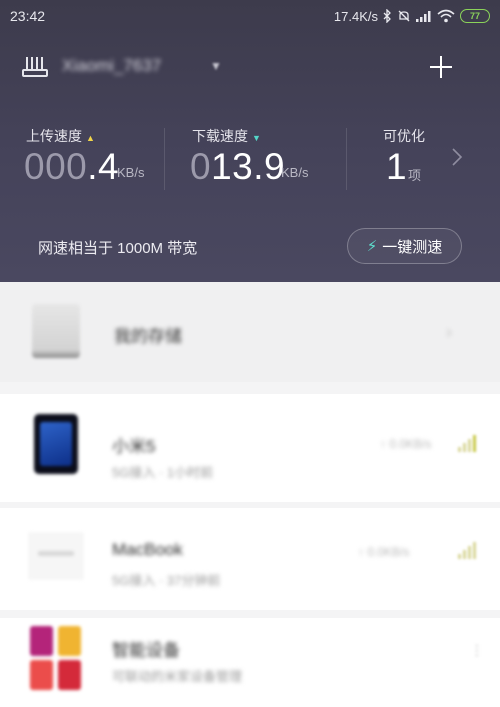  Describe the element at coordinates (387, 16) in the screenshot. I see `bluetooth-icon` at that location.